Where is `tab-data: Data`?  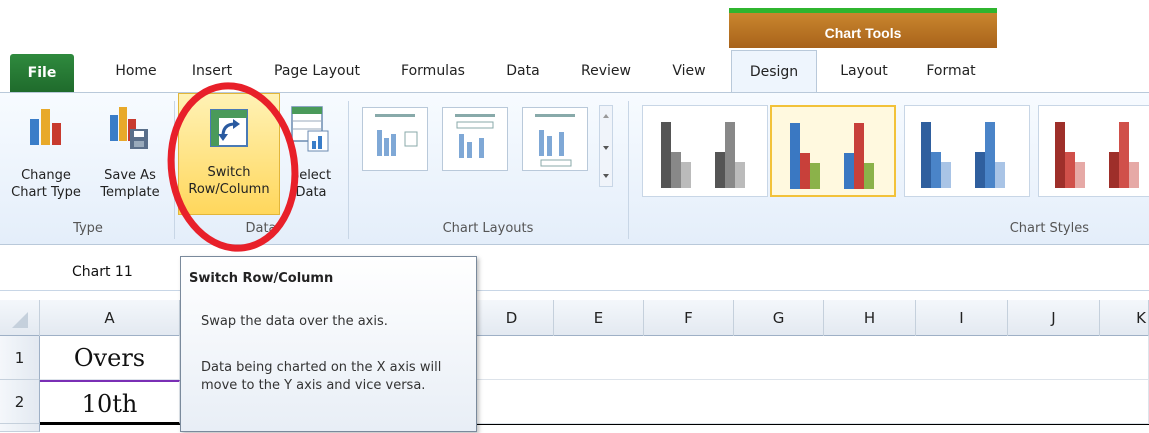 tab-data: Data is located at coordinates (523, 71).